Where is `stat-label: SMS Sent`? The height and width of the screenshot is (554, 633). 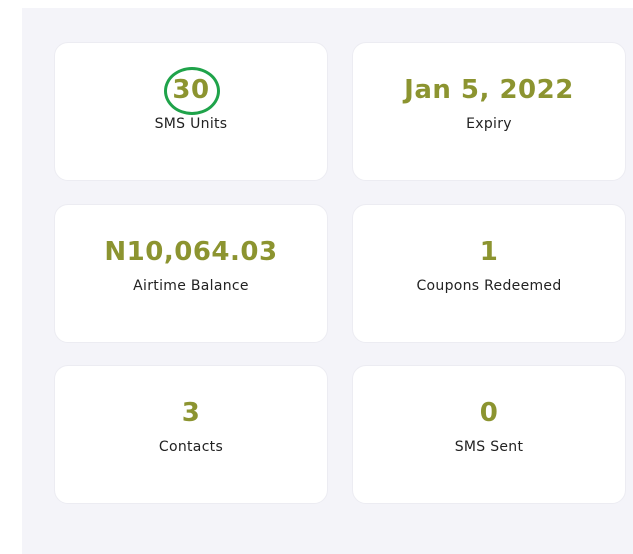 stat-label: SMS Sent is located at coordinates (489, 447).